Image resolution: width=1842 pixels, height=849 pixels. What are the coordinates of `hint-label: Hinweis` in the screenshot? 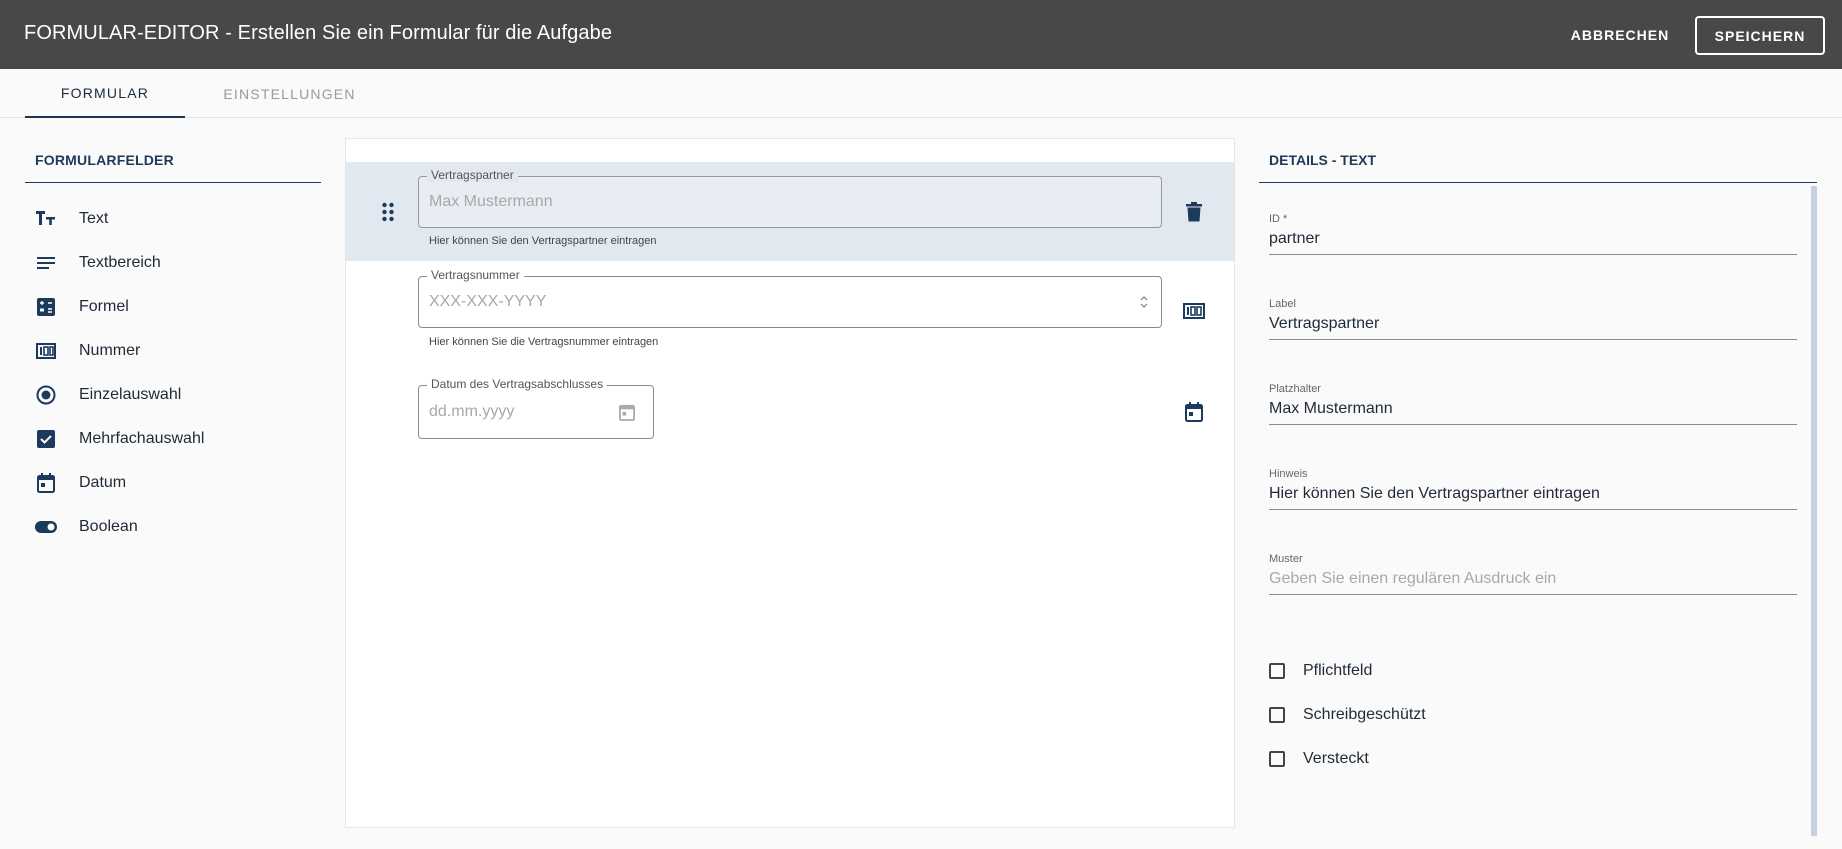 It's located at (1288, 474).